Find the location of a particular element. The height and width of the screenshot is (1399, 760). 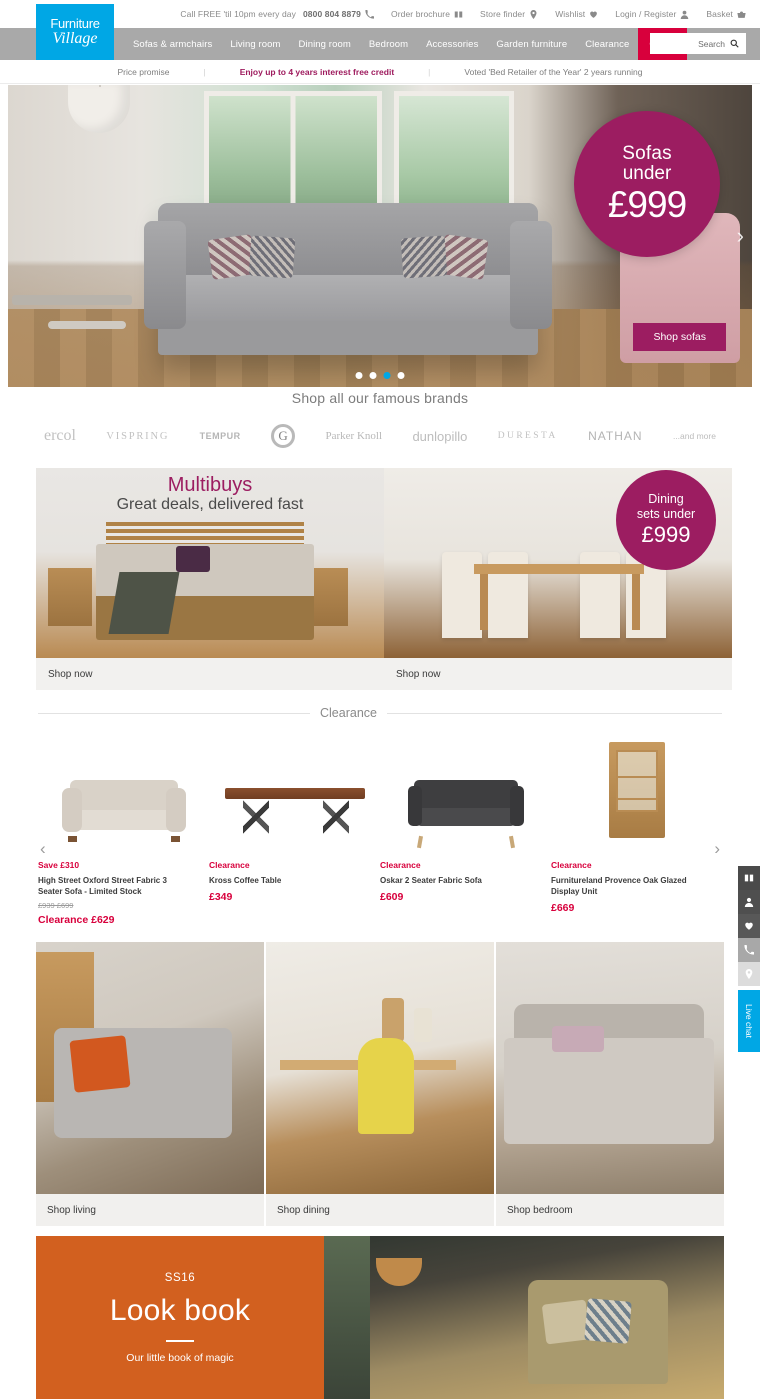

rail-user-icon is located at coordinates (749, 902).